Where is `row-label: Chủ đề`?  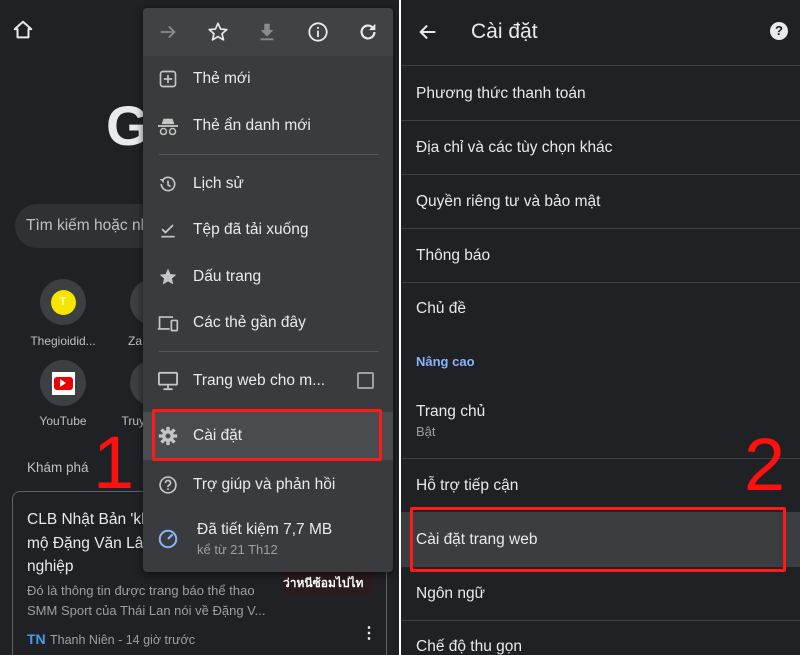
row-label: Chủ đề is located at coordinates (441, 308).